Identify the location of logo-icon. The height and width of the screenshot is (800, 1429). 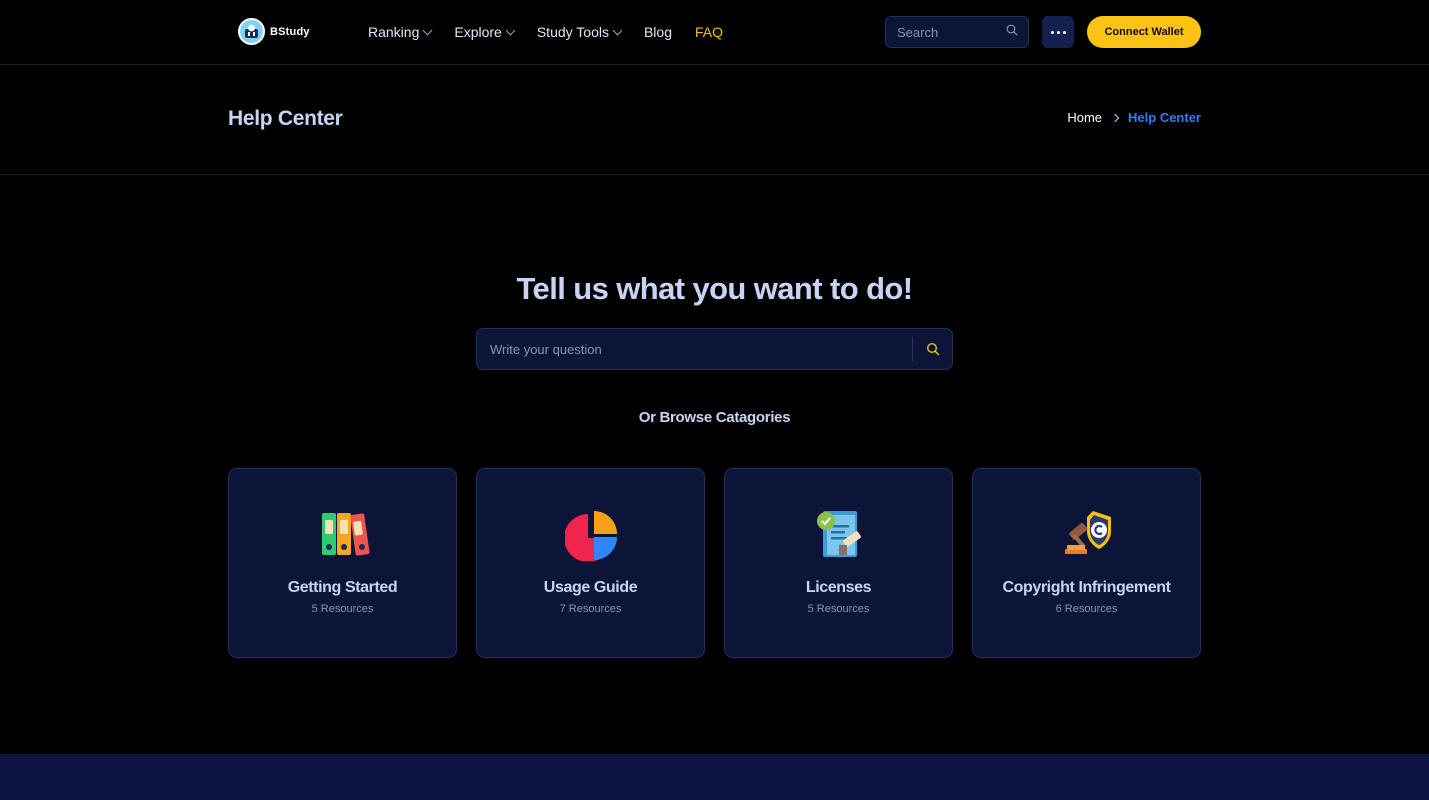
(251, 31).